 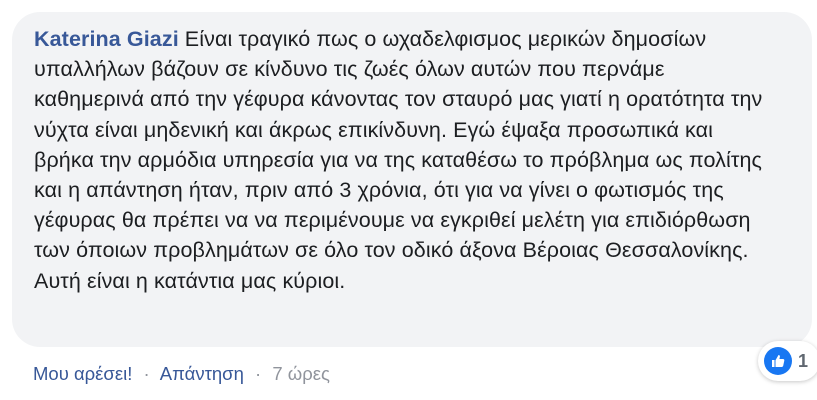 What do you see at coordinates (202, 373) in the screenshot?
I see `reply-button: Απάντηση` at bounding box center [202, 373].